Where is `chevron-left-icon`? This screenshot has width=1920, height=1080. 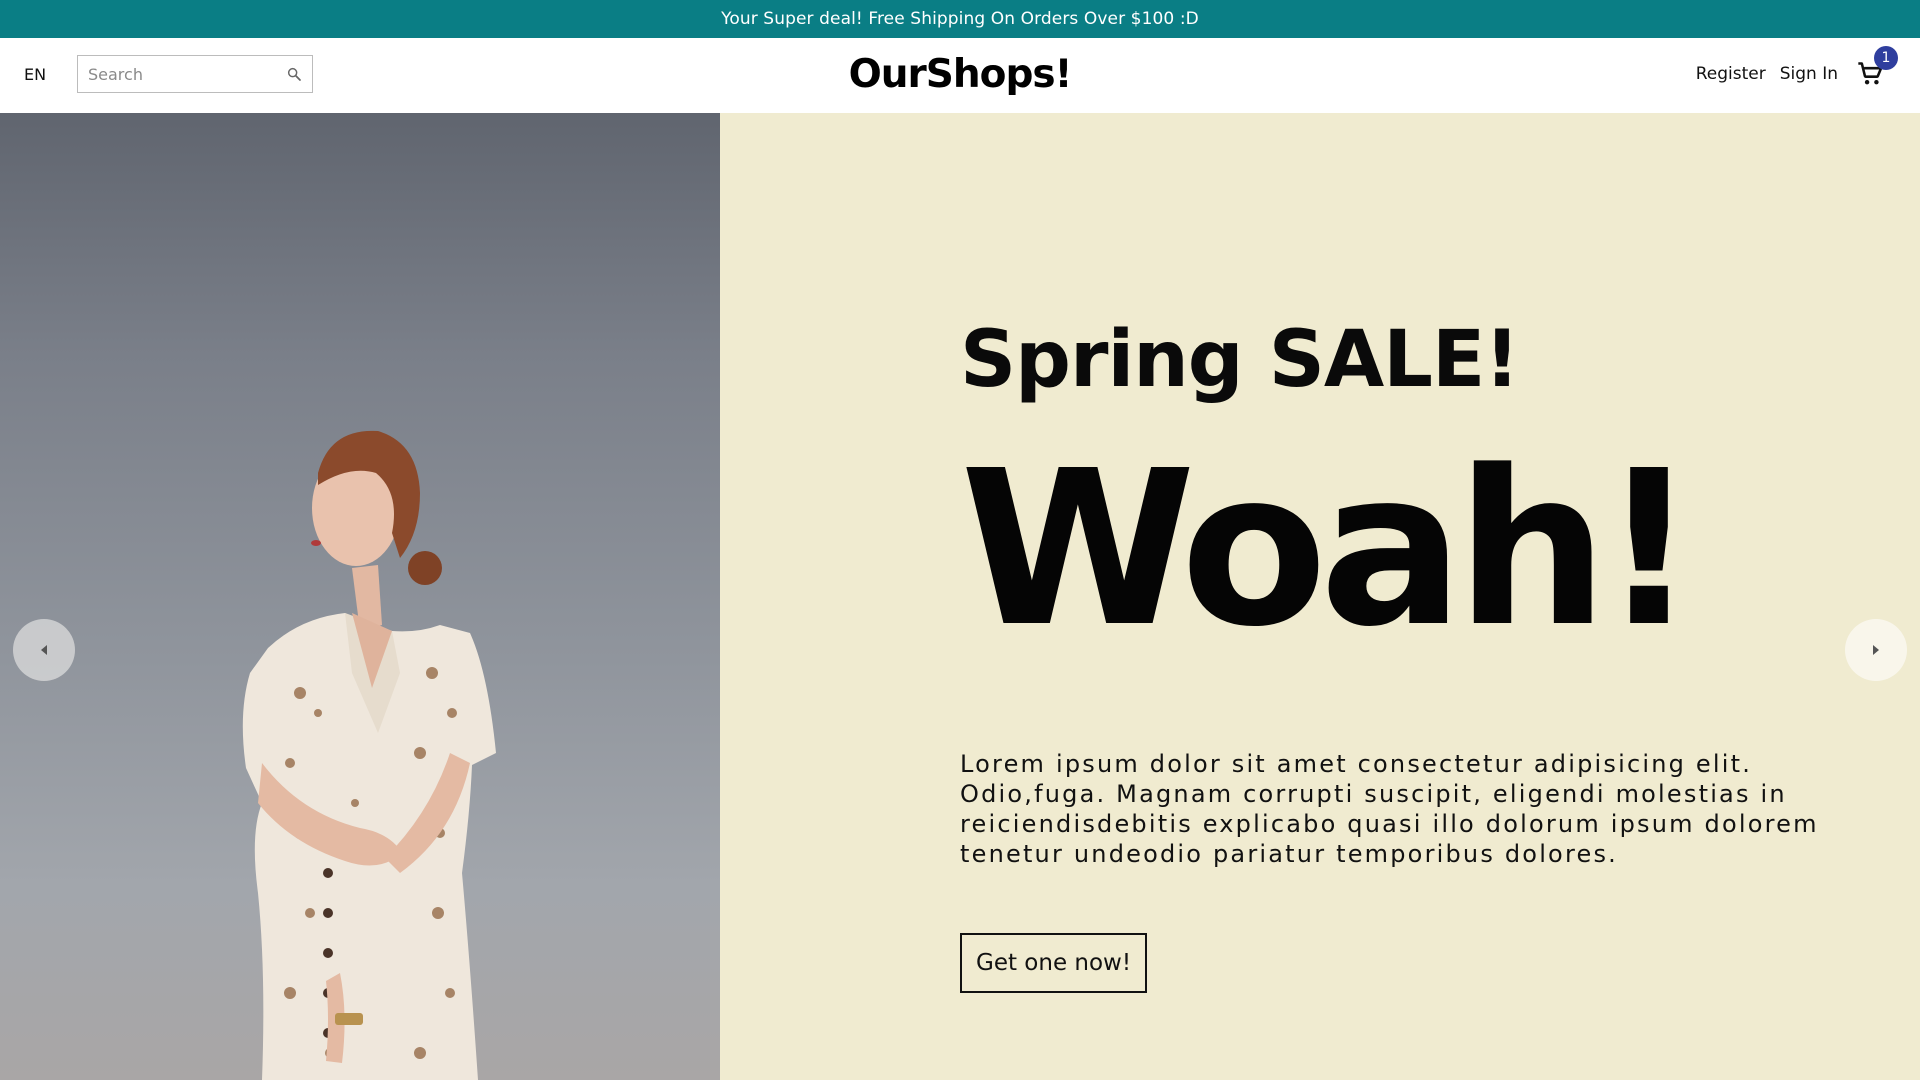 chevron-left-icon is located at coordinates (44, 650).